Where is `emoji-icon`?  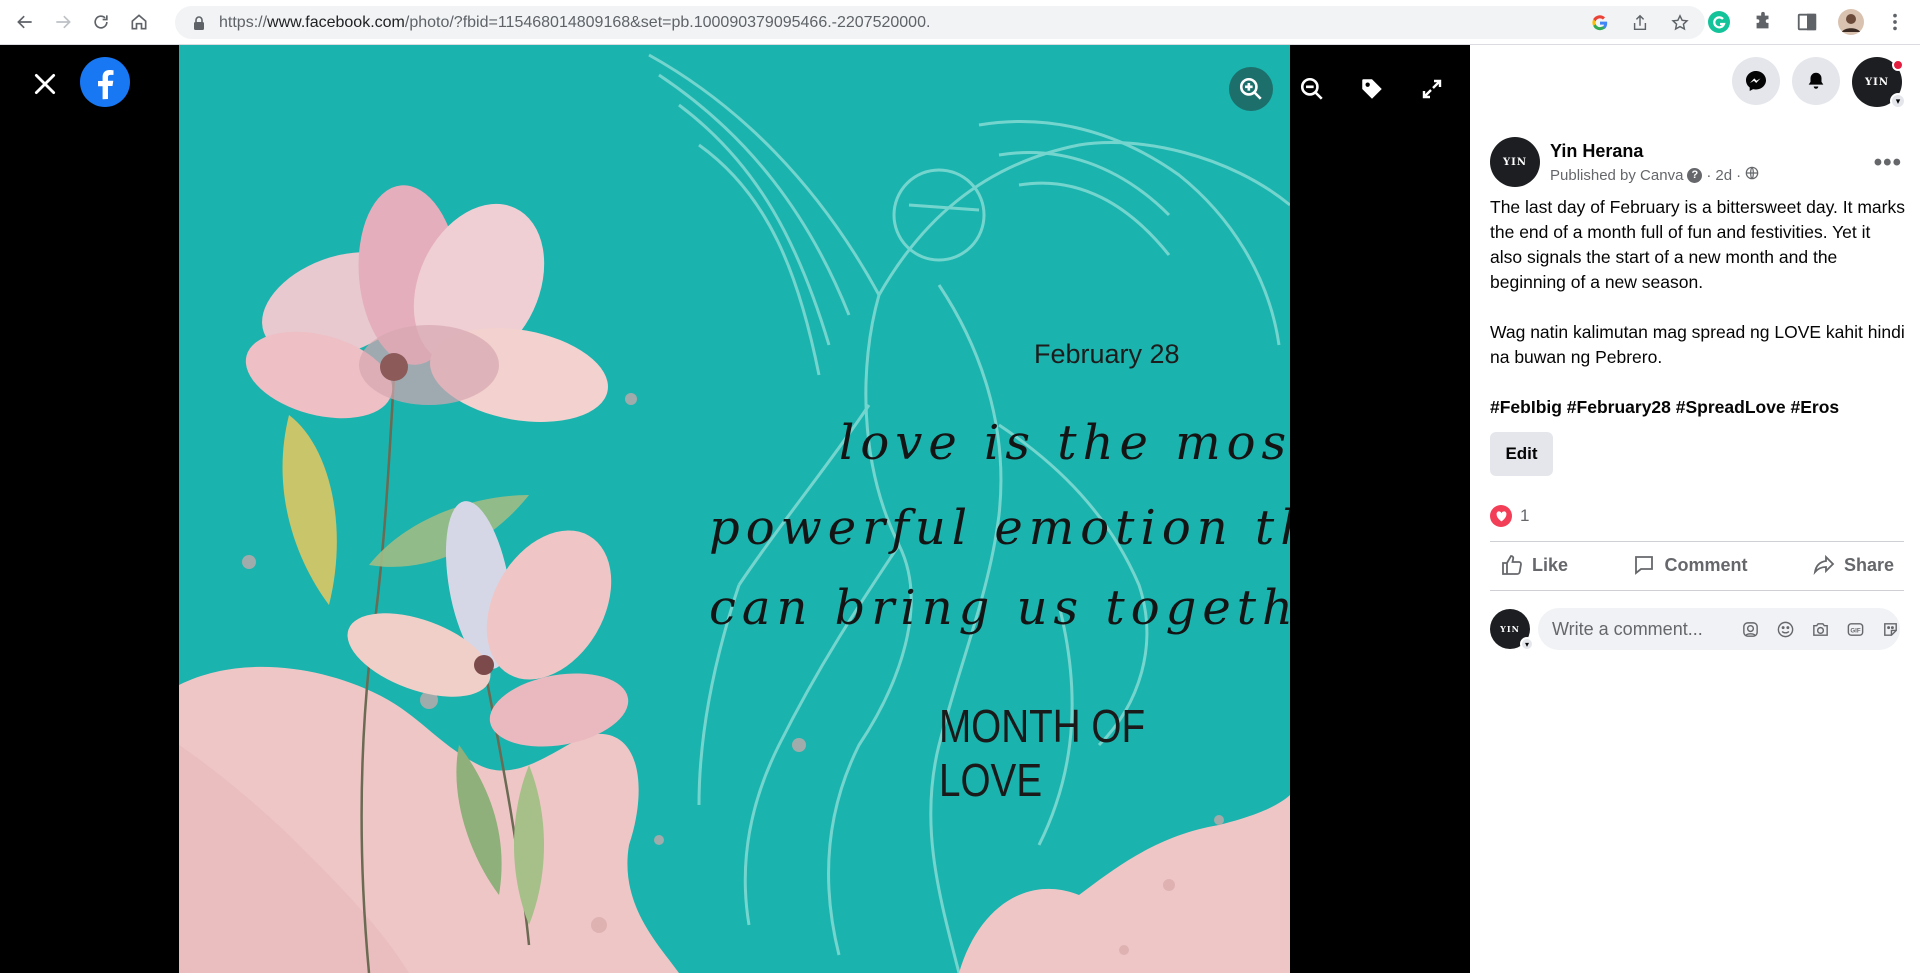
emoji-icon is located at coordinates (1785, 629).